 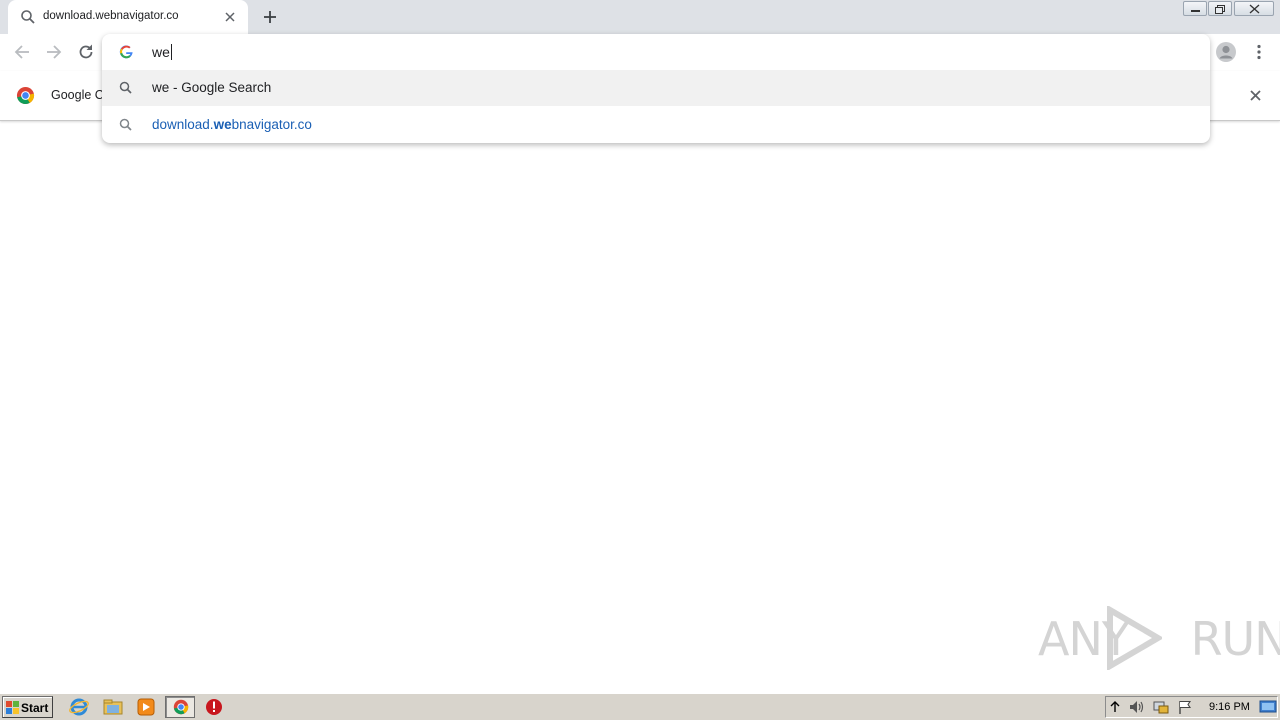 I want to click on show-desktop-icon, so click(x=1268, y=707).